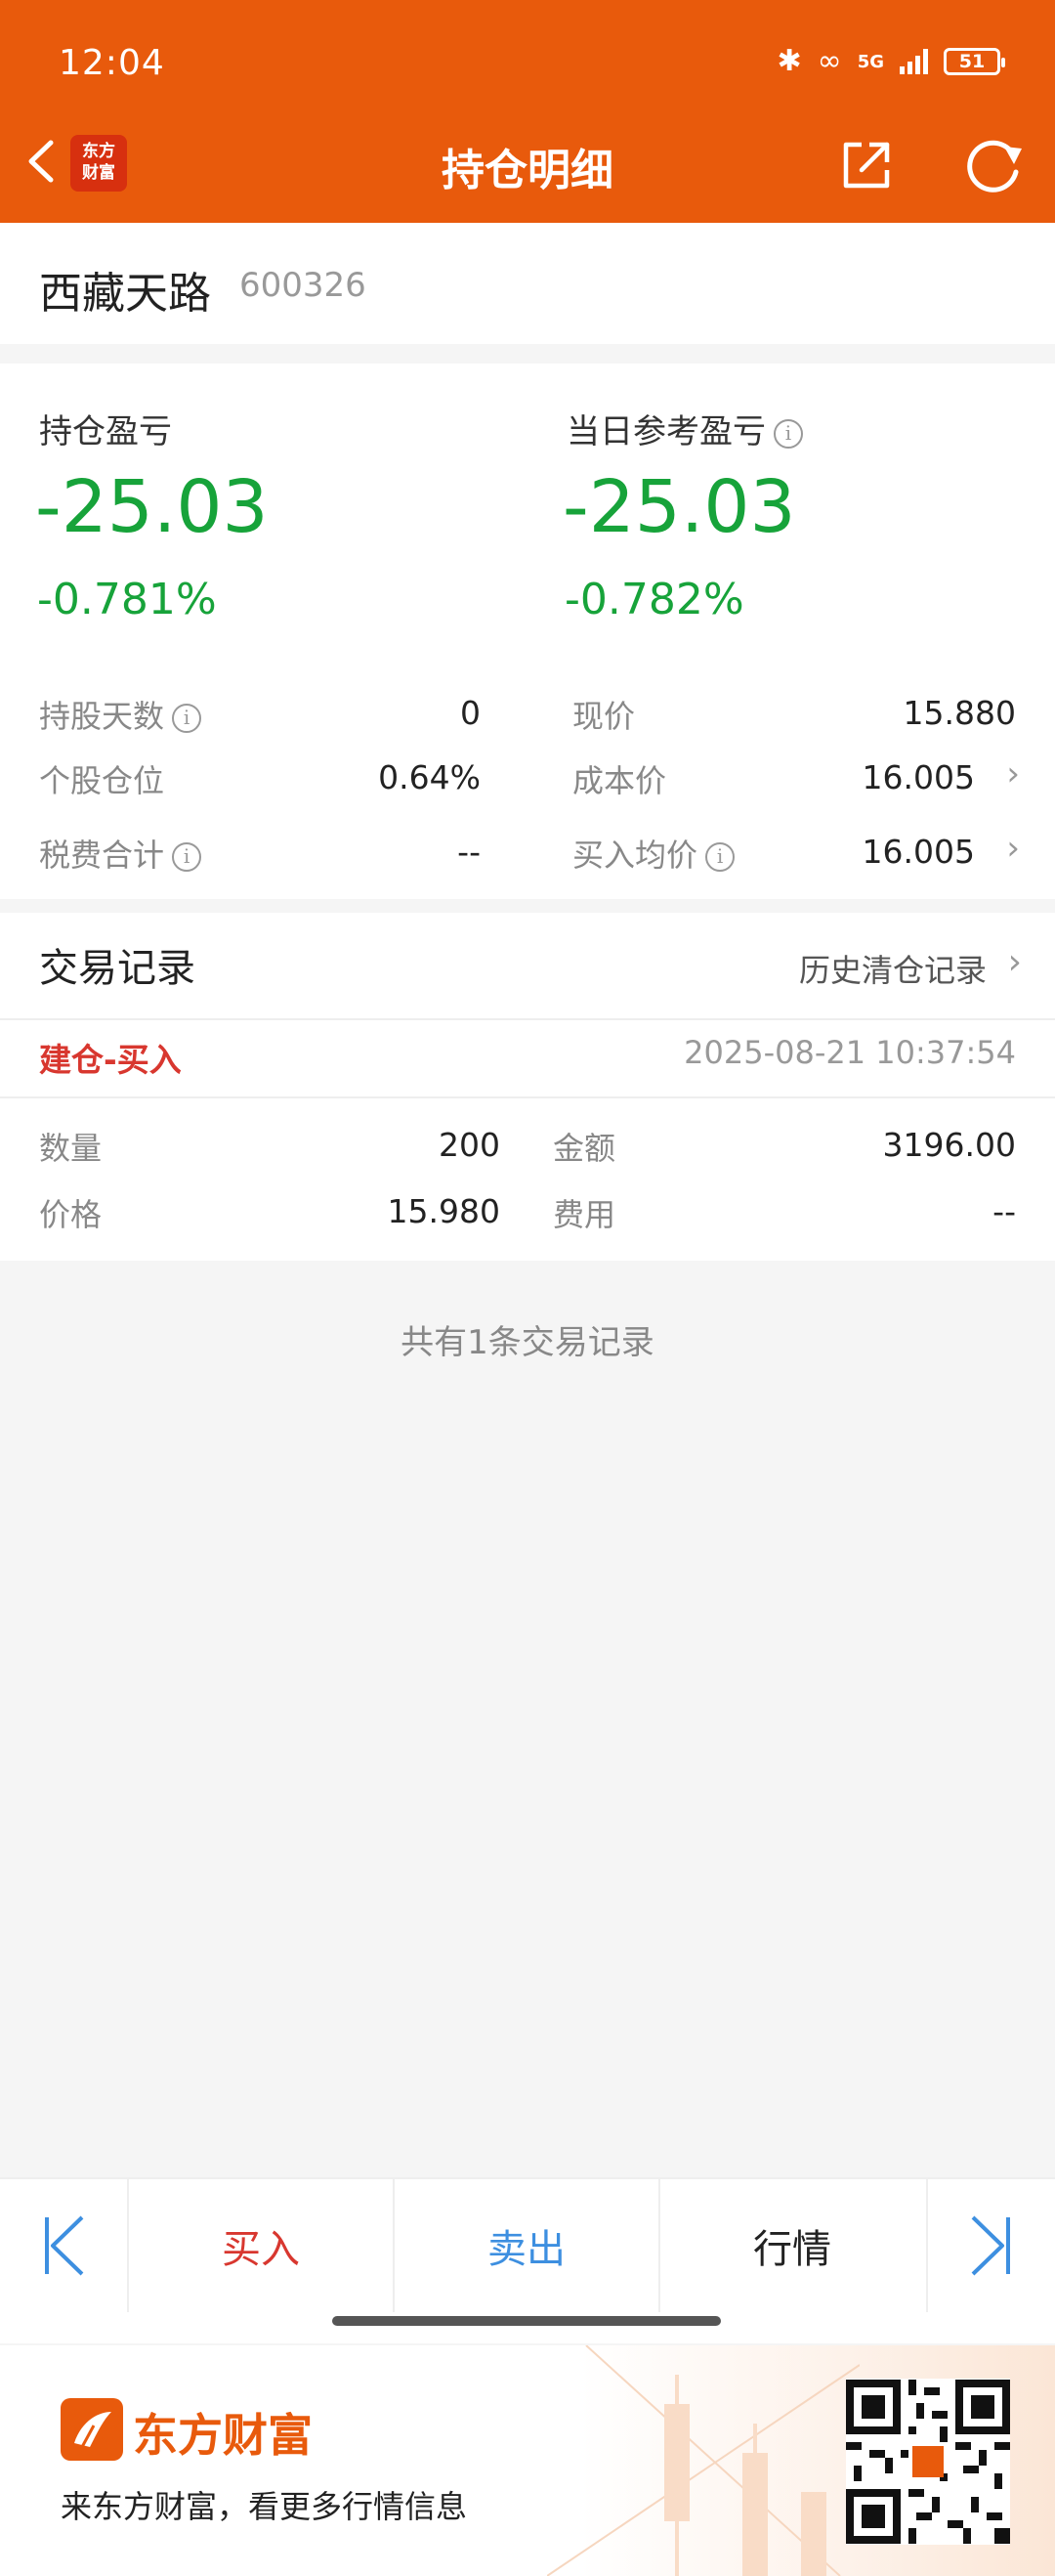 Image resolution: width=1055 pixels, height=2576 pixels. Describe the element at coordinates (527, 112) in the screenshot. I see `top-app-bar: 12:04 ✱ ∞ 5G 51 东方 财富 持仓明细` at that location.